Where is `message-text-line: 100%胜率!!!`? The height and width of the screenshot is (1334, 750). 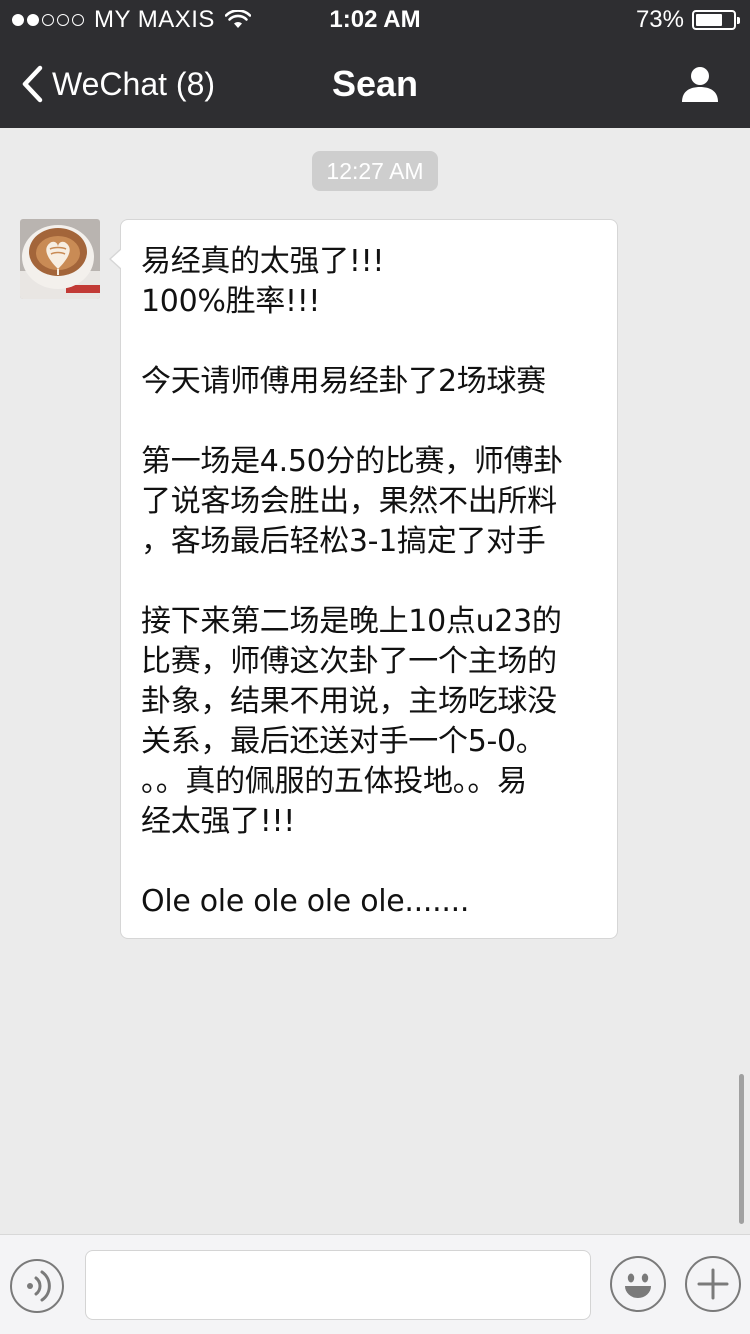
message-text-line: 100%胜率!!! is located at coordinates (231, 301).